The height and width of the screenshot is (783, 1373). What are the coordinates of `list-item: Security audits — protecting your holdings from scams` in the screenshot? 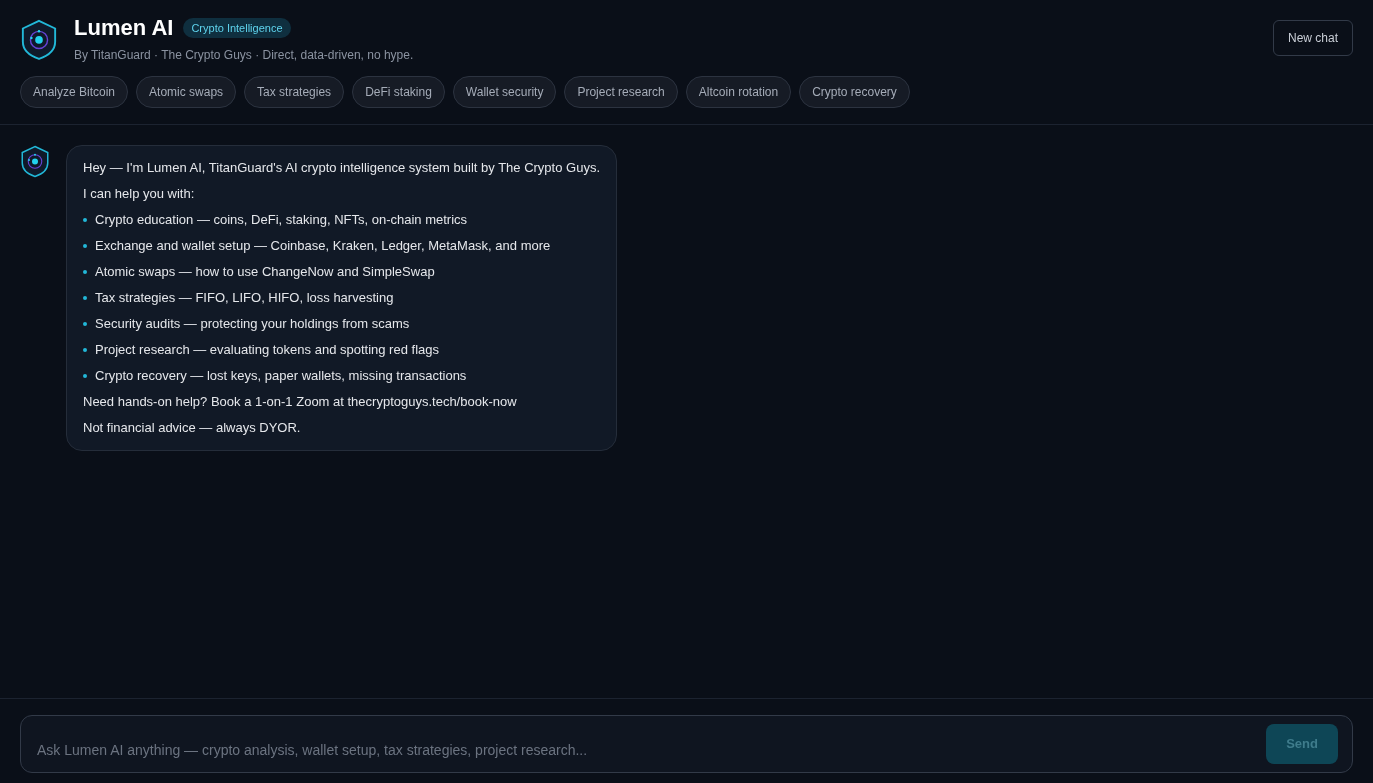 It's located at (252, 324).